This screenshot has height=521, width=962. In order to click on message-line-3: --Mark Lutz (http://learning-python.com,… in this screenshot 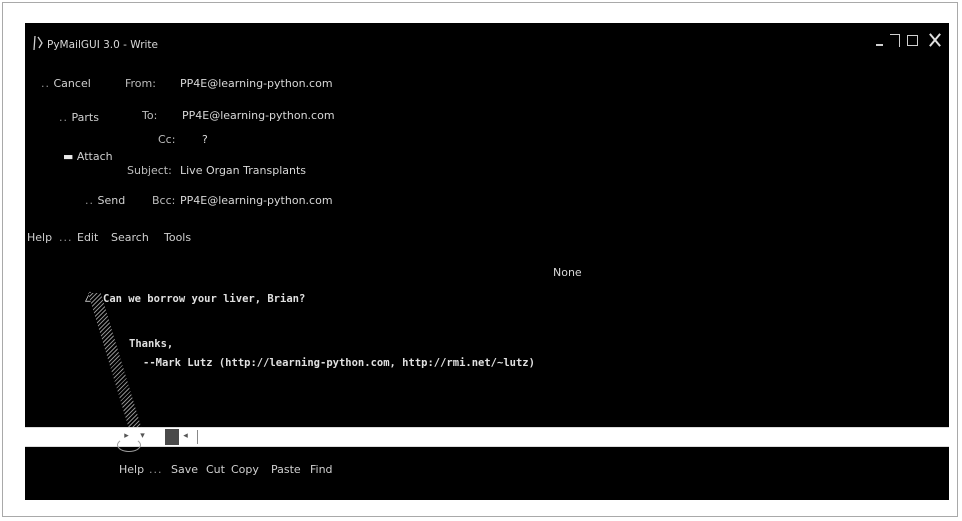, I will do `click(339, 363)`.